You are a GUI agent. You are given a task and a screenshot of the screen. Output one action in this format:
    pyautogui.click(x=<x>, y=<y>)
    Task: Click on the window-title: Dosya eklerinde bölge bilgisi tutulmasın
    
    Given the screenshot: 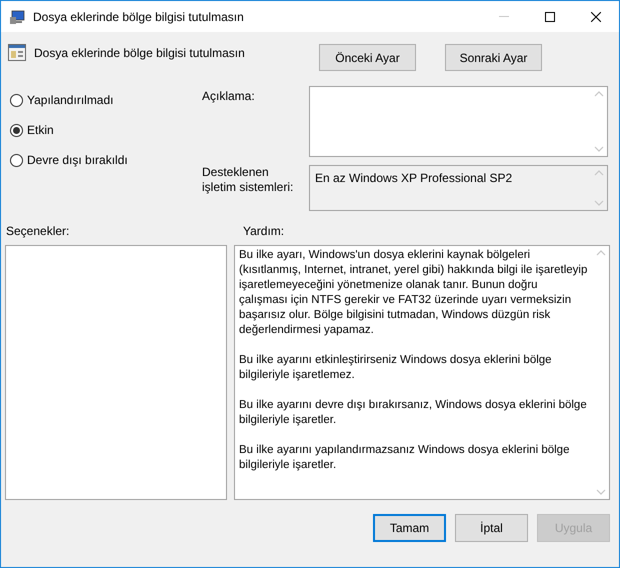 What is the action you would take?
    pyautogui.click(x=138, y=17)
    